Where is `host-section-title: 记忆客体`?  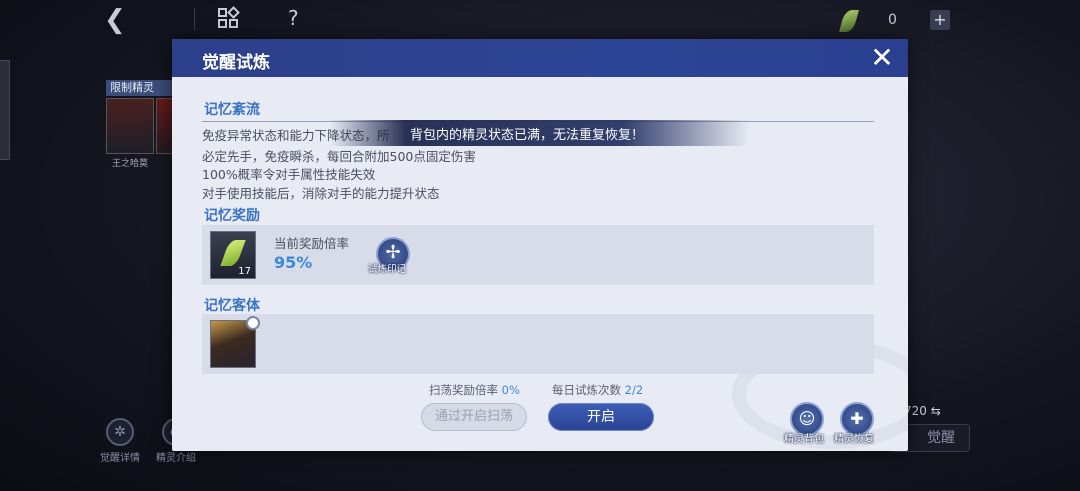
host-section-title: 记忆客体 is located at coordinates (232, 306).